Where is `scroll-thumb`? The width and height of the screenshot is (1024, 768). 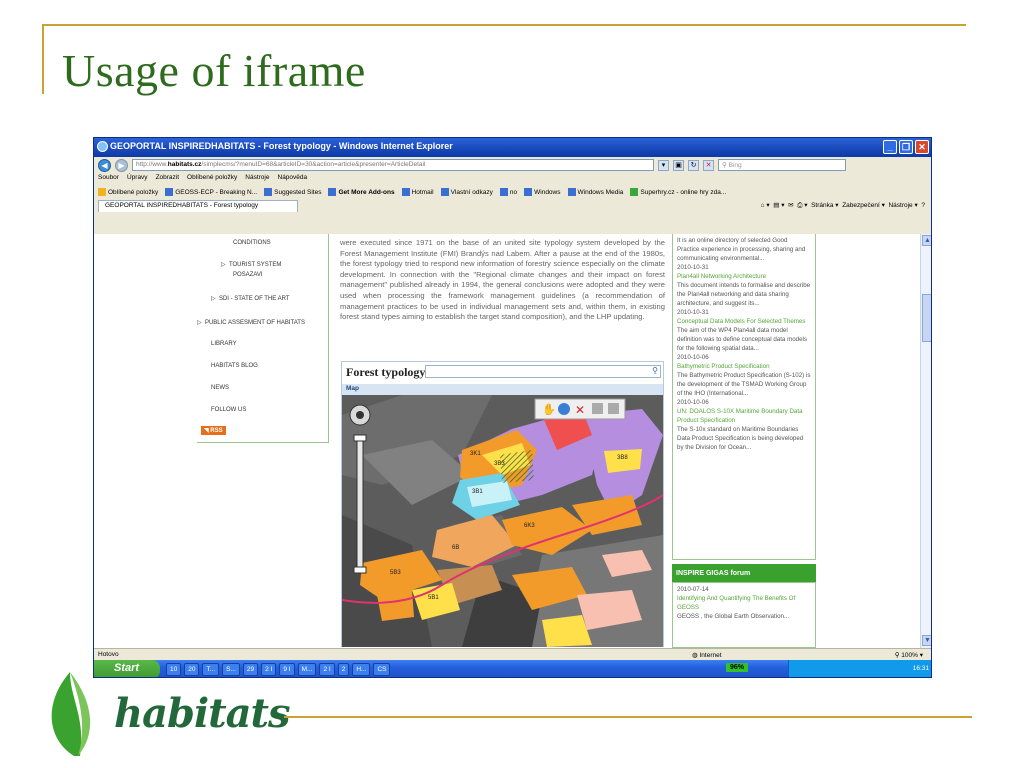
scroll-thumb is located at coordinates (926, 318).